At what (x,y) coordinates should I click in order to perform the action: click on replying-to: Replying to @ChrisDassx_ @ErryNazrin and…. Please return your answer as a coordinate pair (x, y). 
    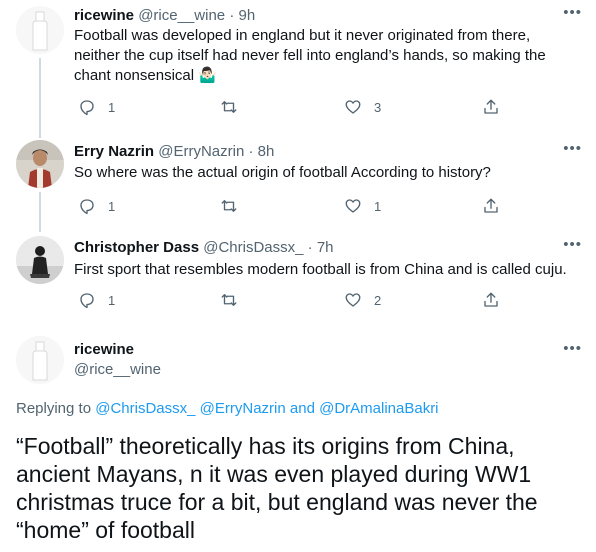
    Looking at the image, I should click on (227, 408).